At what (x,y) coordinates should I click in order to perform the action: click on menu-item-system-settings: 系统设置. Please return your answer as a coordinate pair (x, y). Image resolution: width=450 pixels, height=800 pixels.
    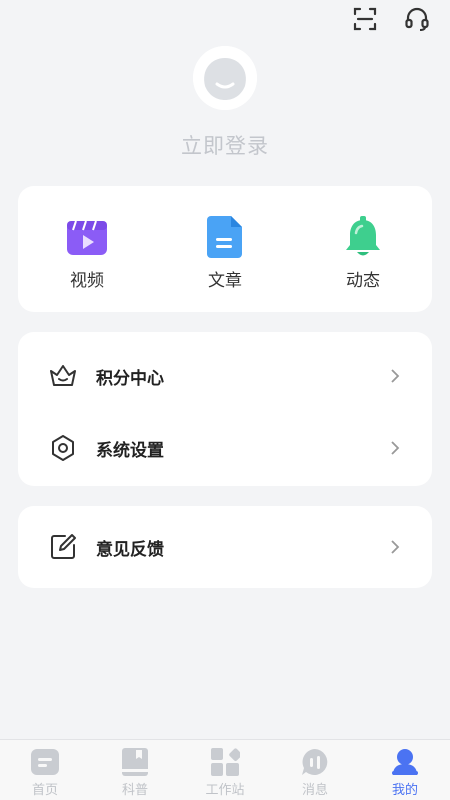
    Looking at the image, I should click on (225, 448).